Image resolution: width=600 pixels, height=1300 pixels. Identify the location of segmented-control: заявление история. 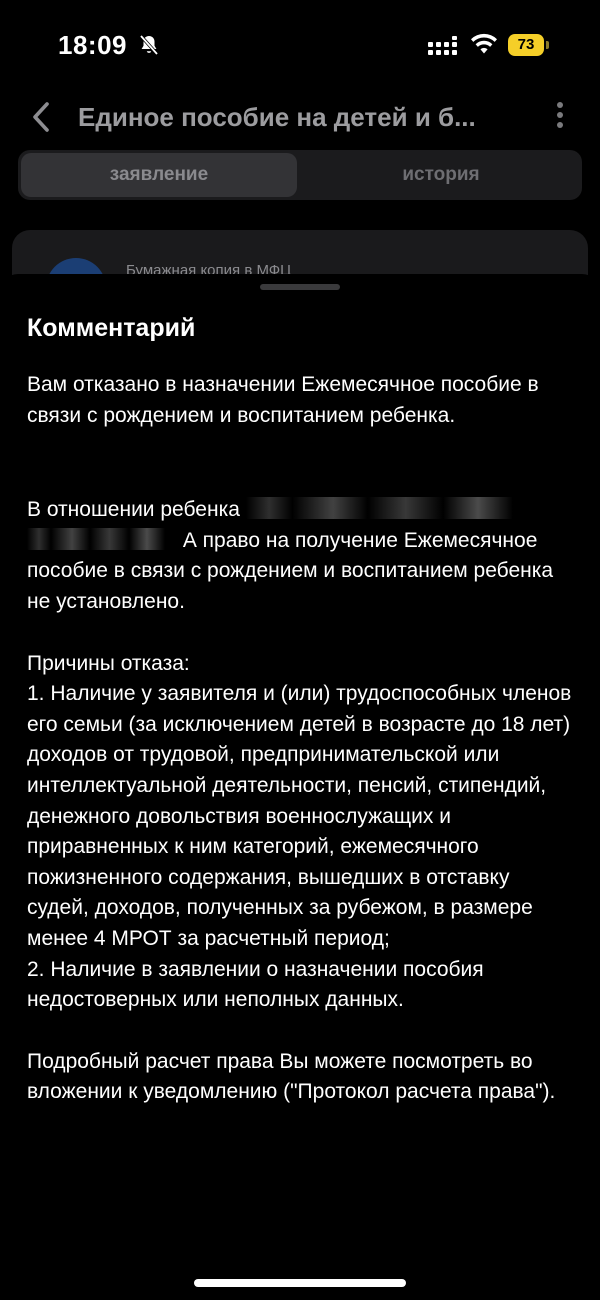
(300, 175).